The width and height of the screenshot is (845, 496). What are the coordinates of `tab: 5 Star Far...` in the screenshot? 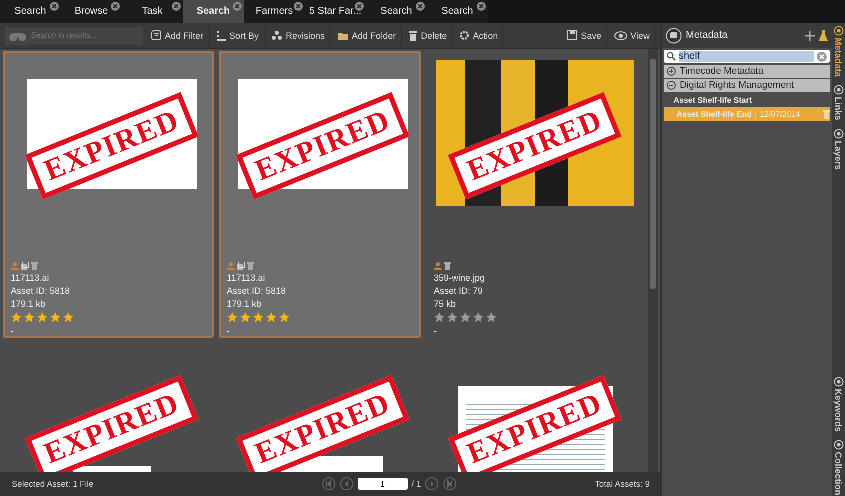 It's located at (335, 11).